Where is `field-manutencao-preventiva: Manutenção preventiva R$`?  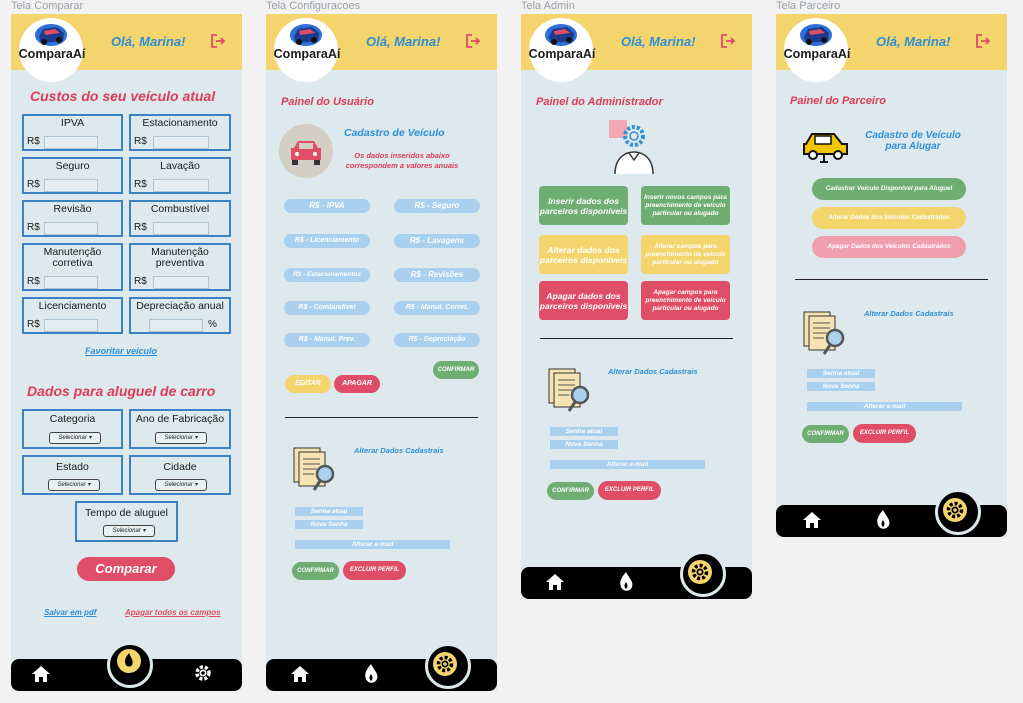 field-manutencao-preventiva: Manutenção preventiva R$ is located at coordinates (180, 267).